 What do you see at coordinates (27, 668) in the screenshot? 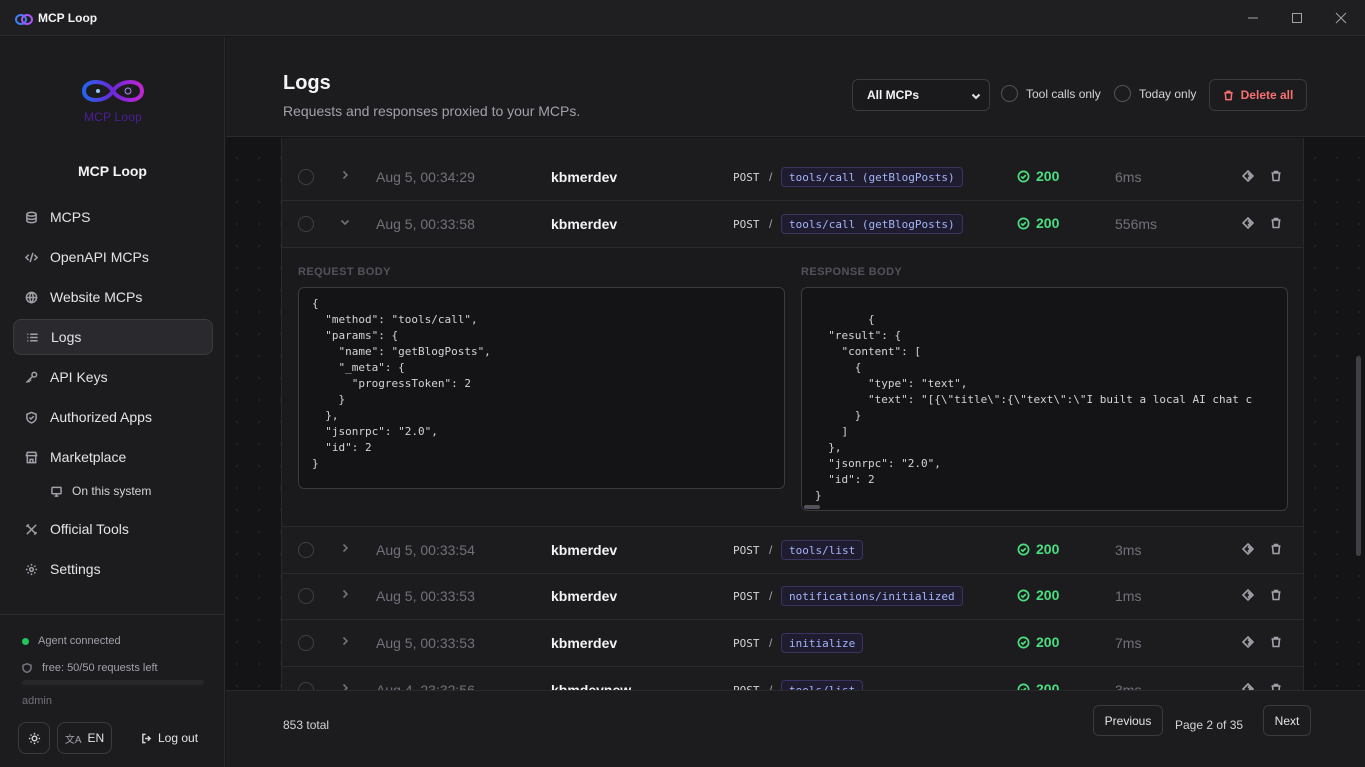
I see `shield-icon` at bounding box center [27, 668].